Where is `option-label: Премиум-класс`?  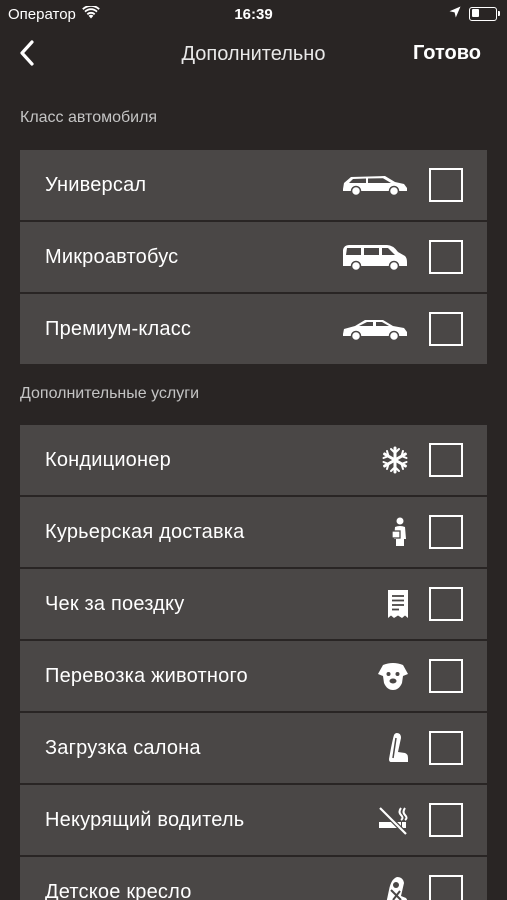
option-label: Премиум-класс is located at coordinates (118, 328).